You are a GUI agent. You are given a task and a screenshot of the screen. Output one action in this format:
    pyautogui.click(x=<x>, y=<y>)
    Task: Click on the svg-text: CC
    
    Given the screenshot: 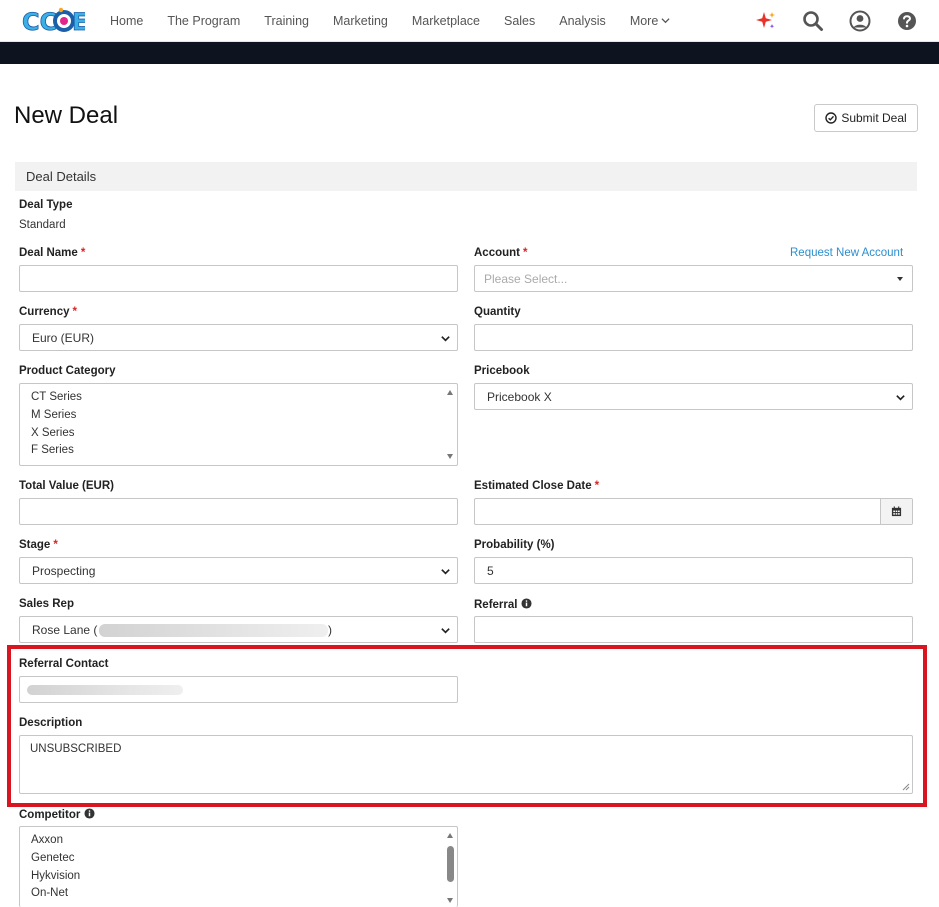 What is the action you would take?
    pyautogui.click(x=39, y=22)
    